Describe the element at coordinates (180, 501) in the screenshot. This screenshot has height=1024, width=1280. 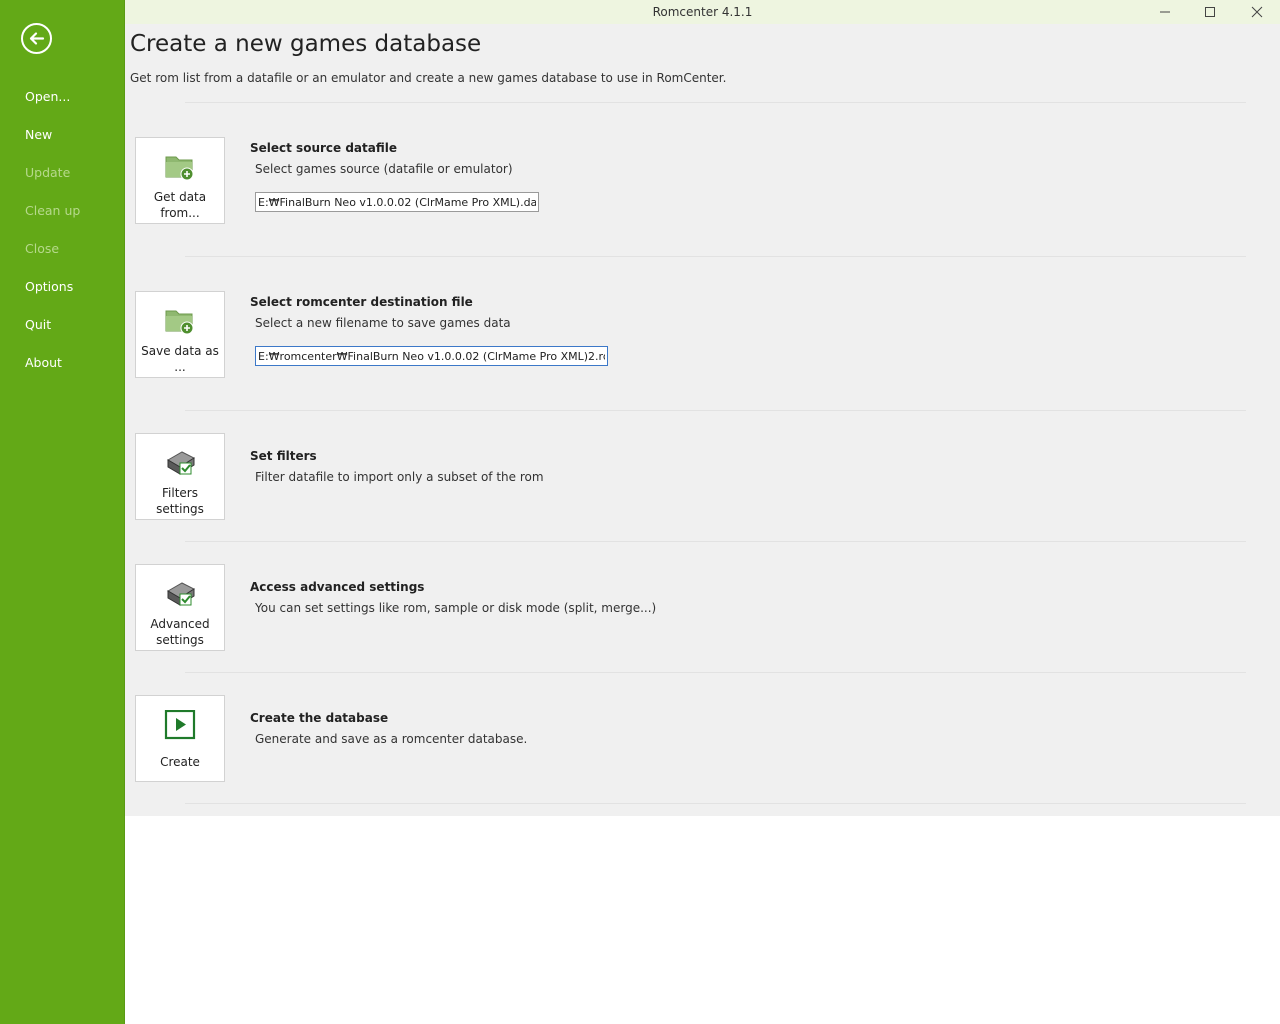
I see `tile-label: Filters settings` at that location.